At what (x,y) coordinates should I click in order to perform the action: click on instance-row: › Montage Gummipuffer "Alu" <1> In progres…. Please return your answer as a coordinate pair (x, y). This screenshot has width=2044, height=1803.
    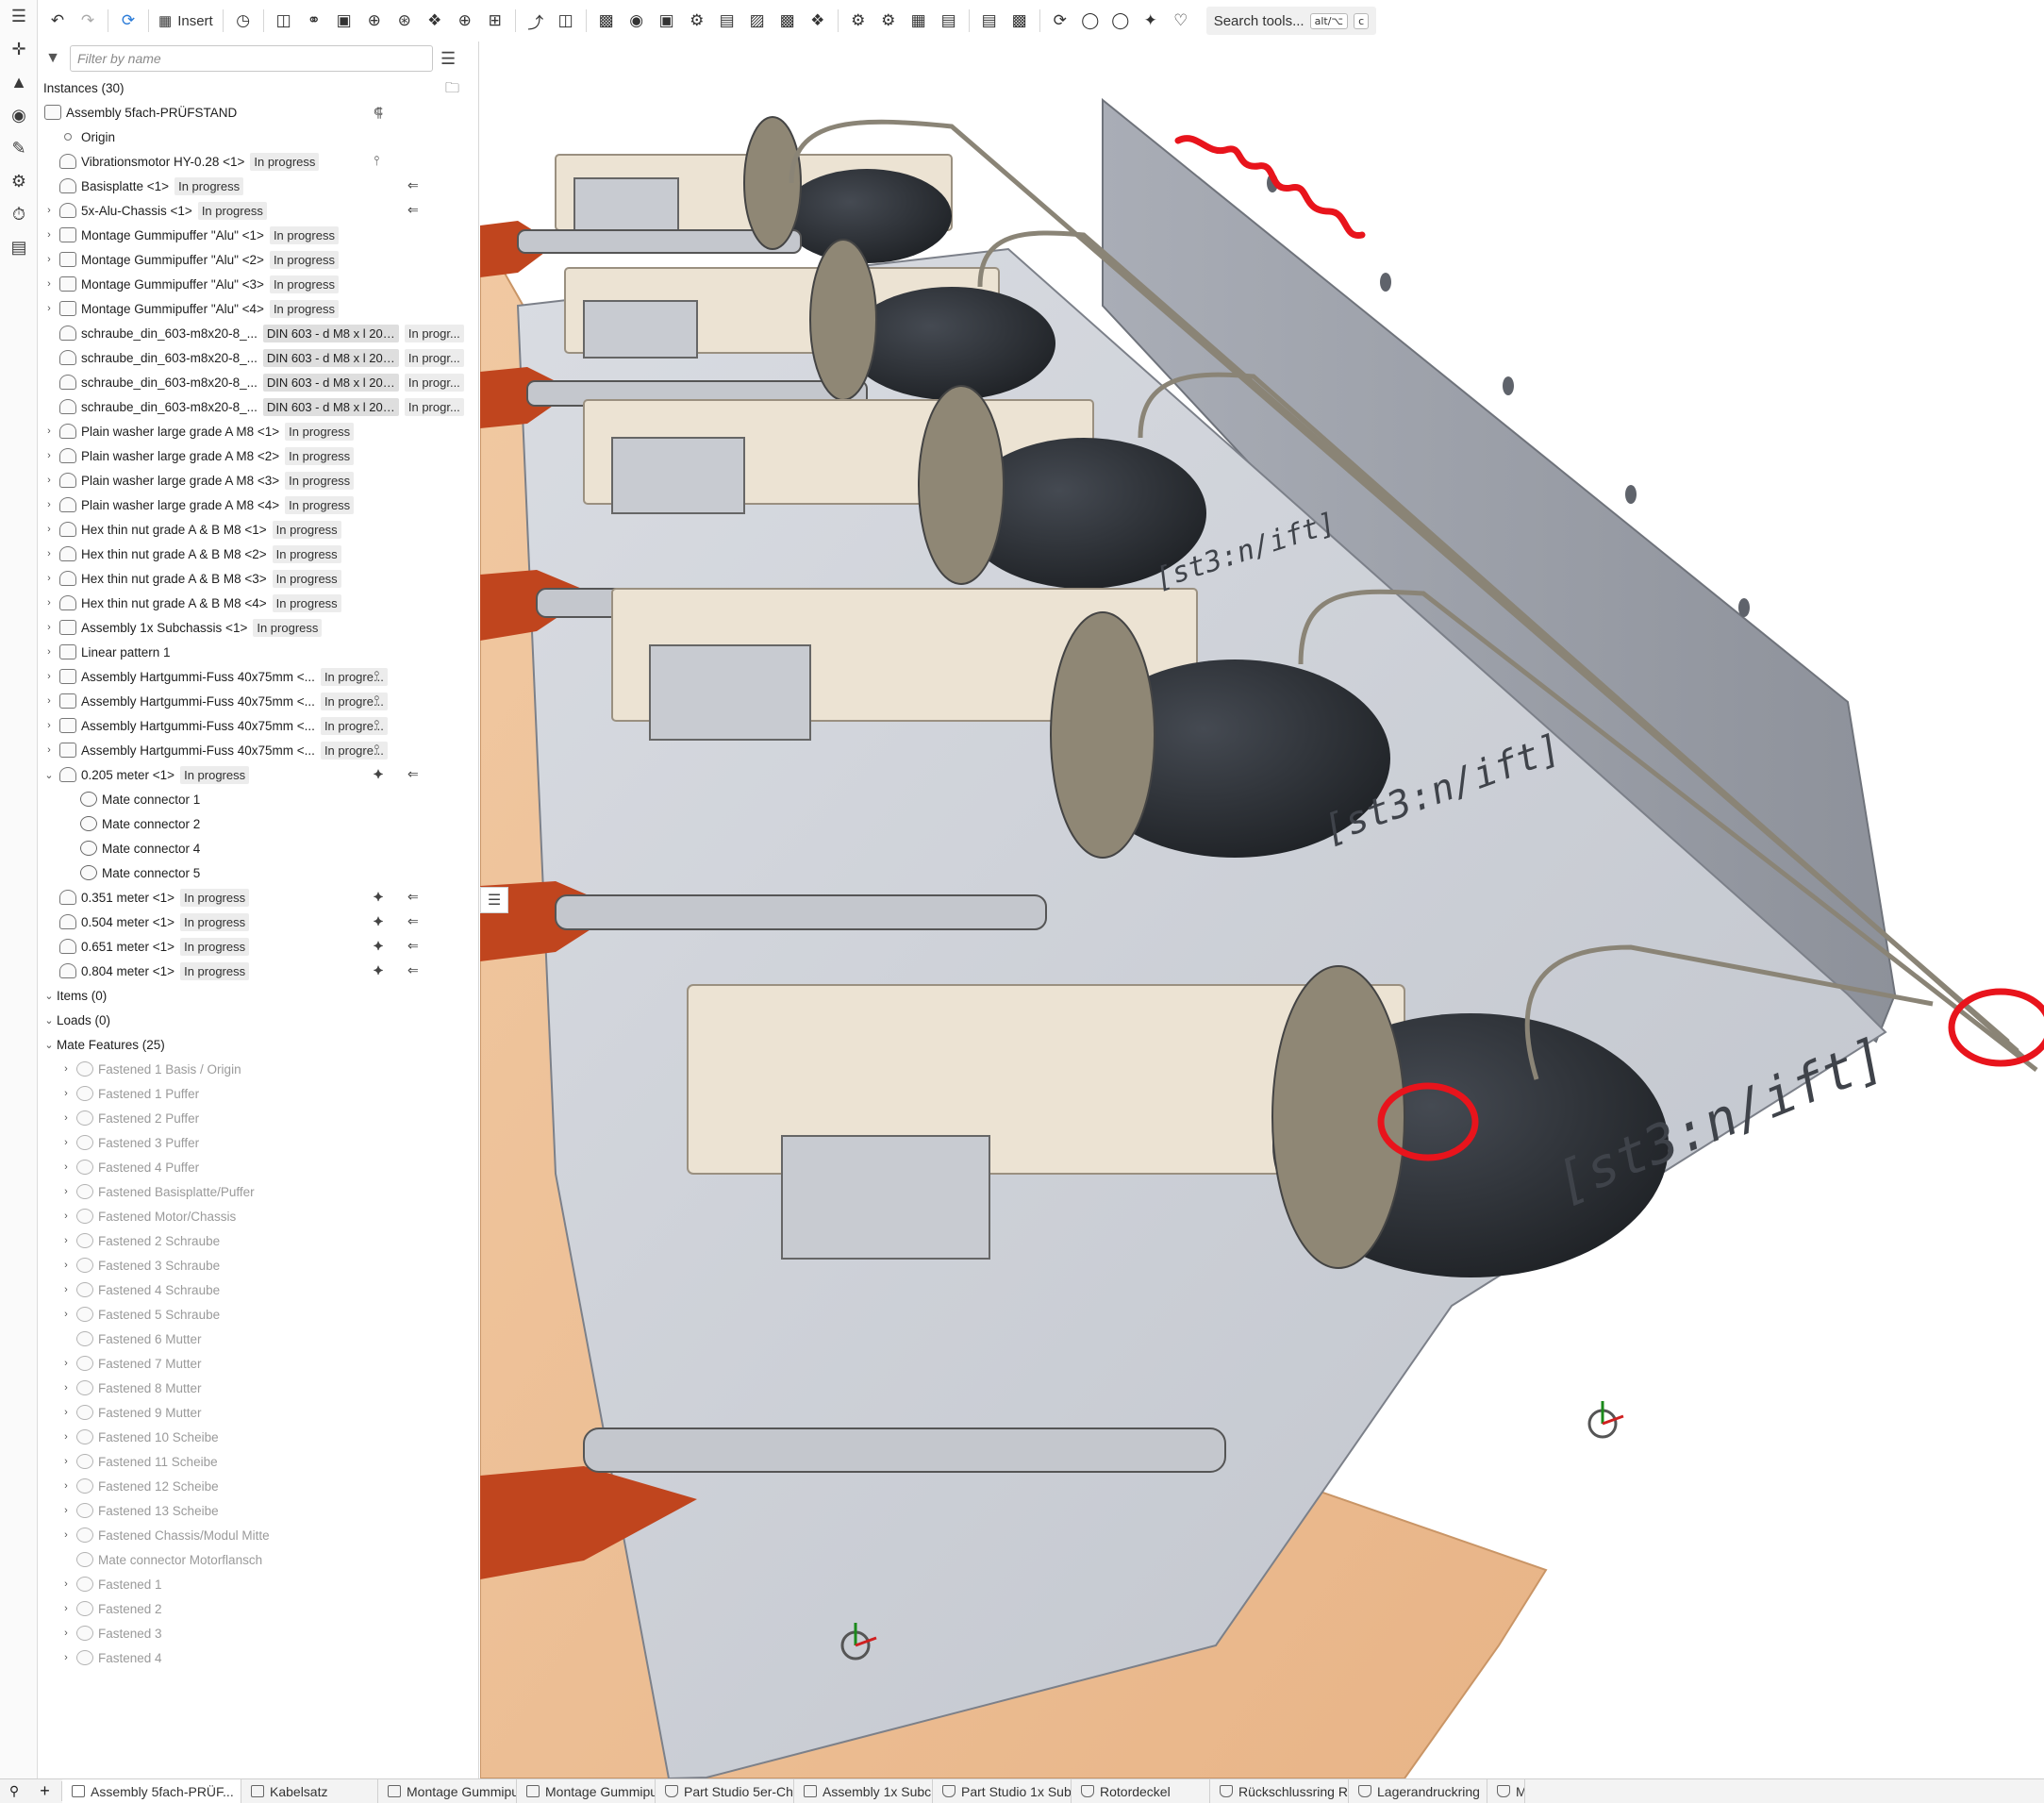
    Looking at the image, I should click on (258, 235).